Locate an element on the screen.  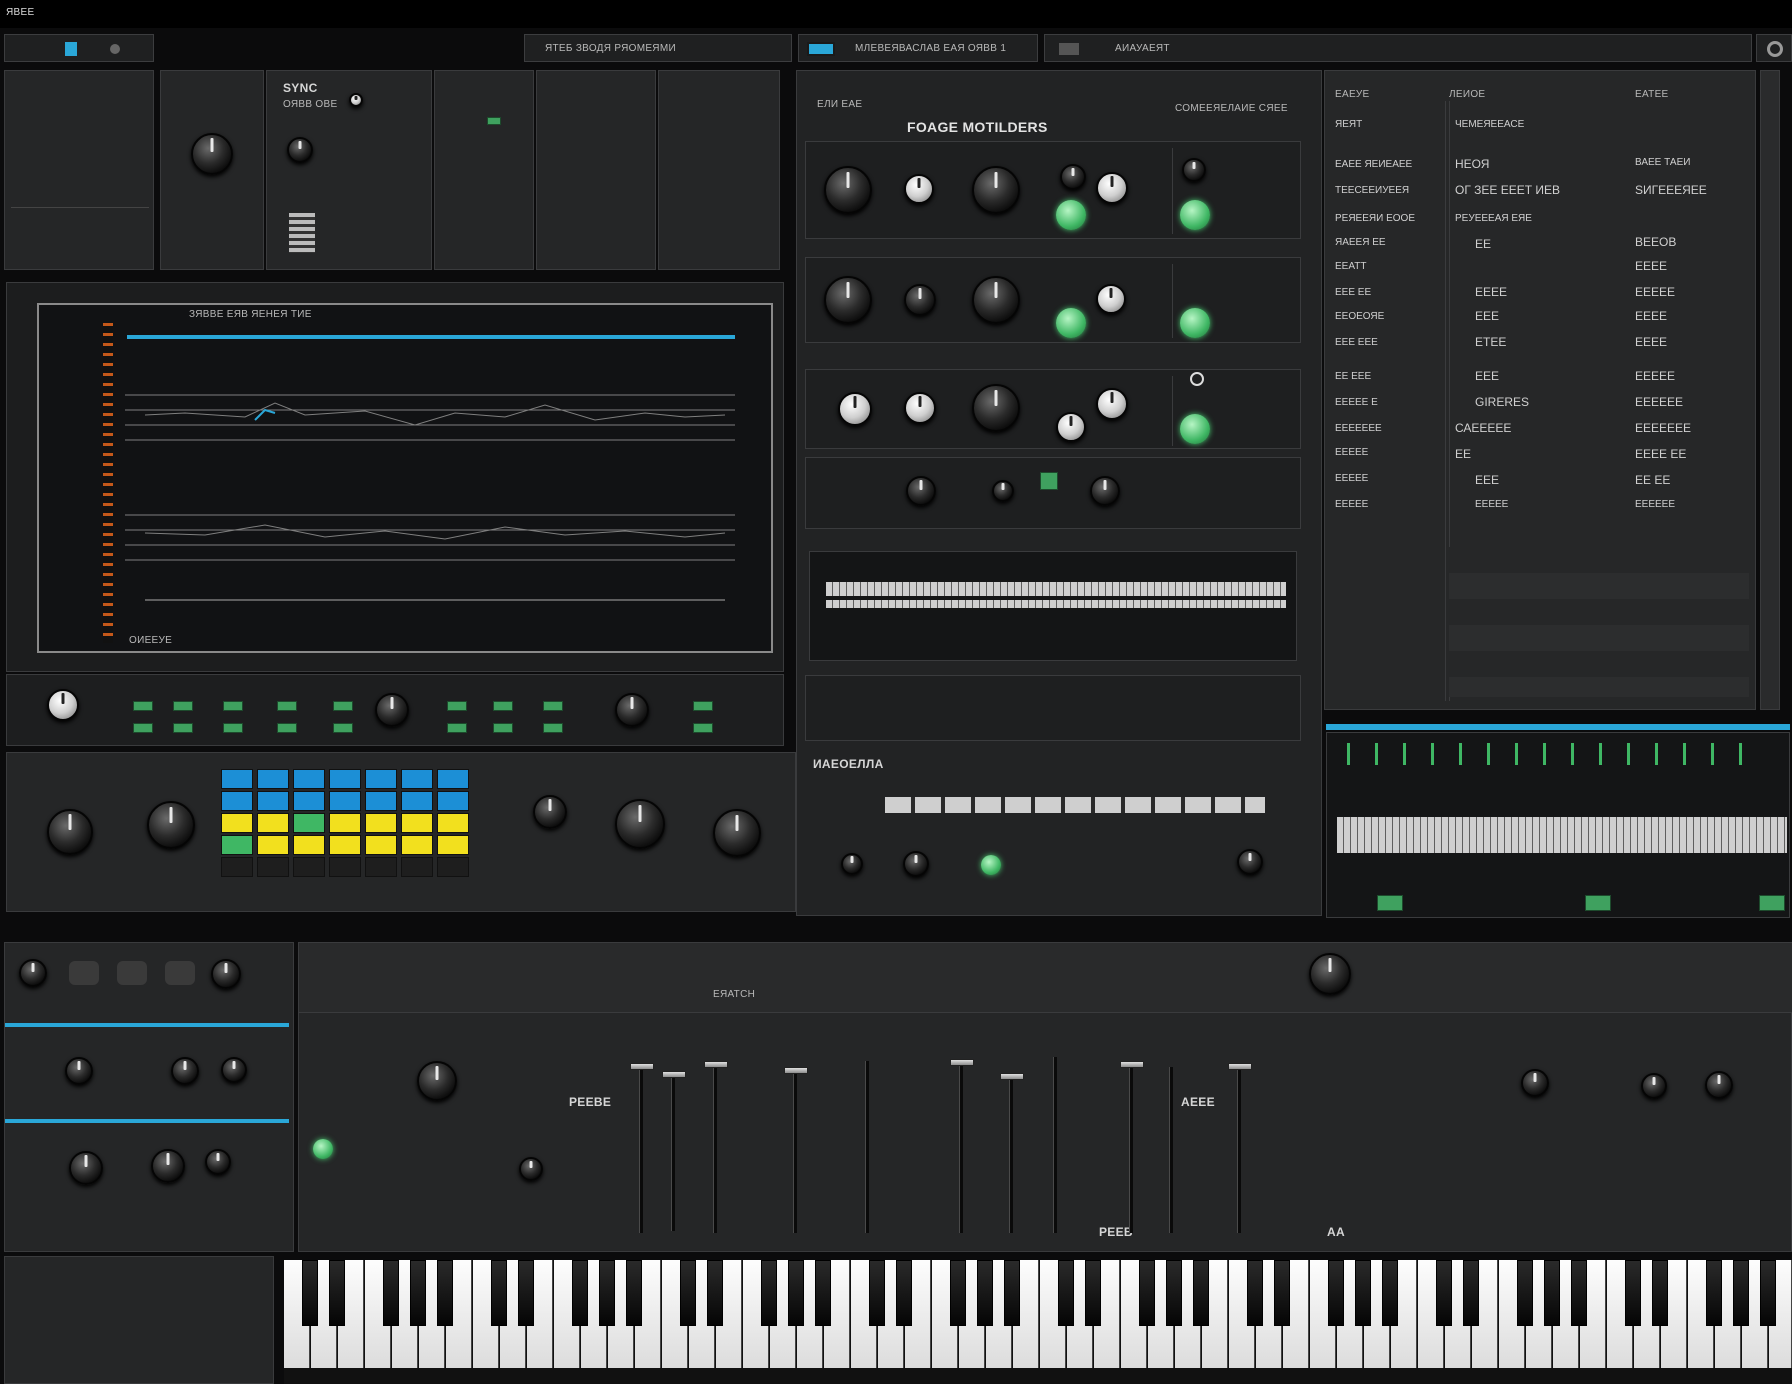
blue-icon is located at coordinates (71, 49).